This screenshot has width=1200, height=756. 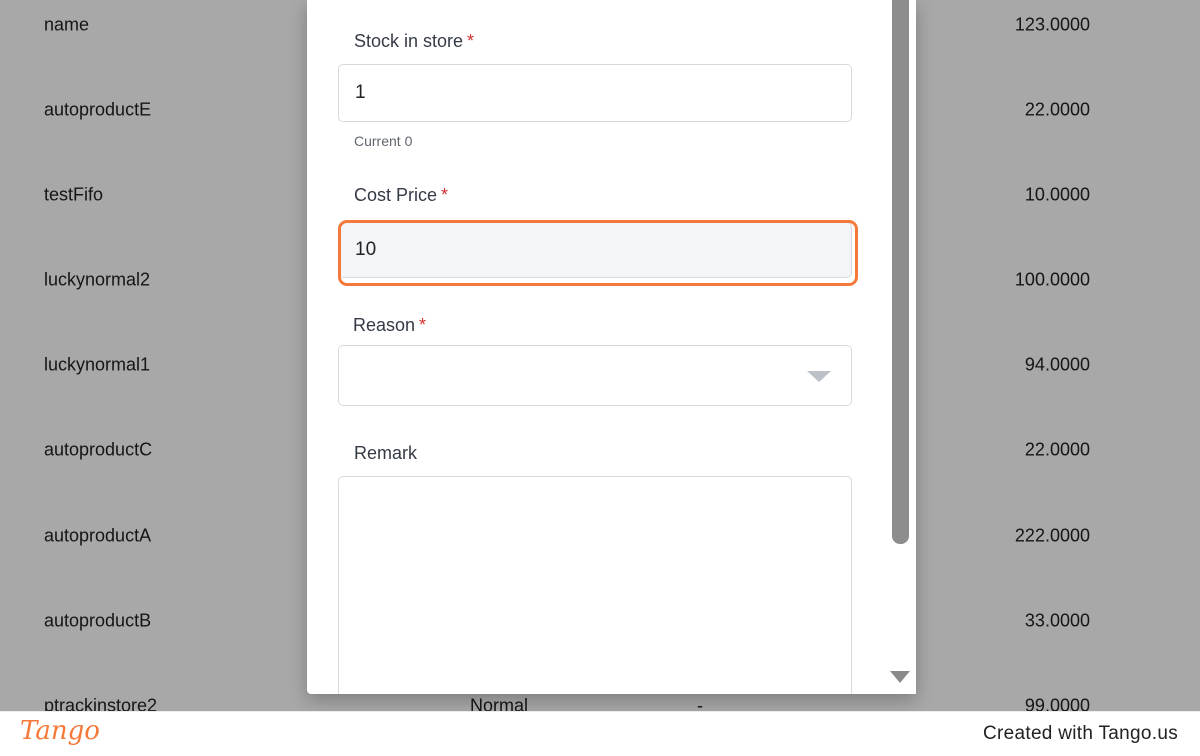 I want to click on stock-input: 1, so click(x=595, y=93).